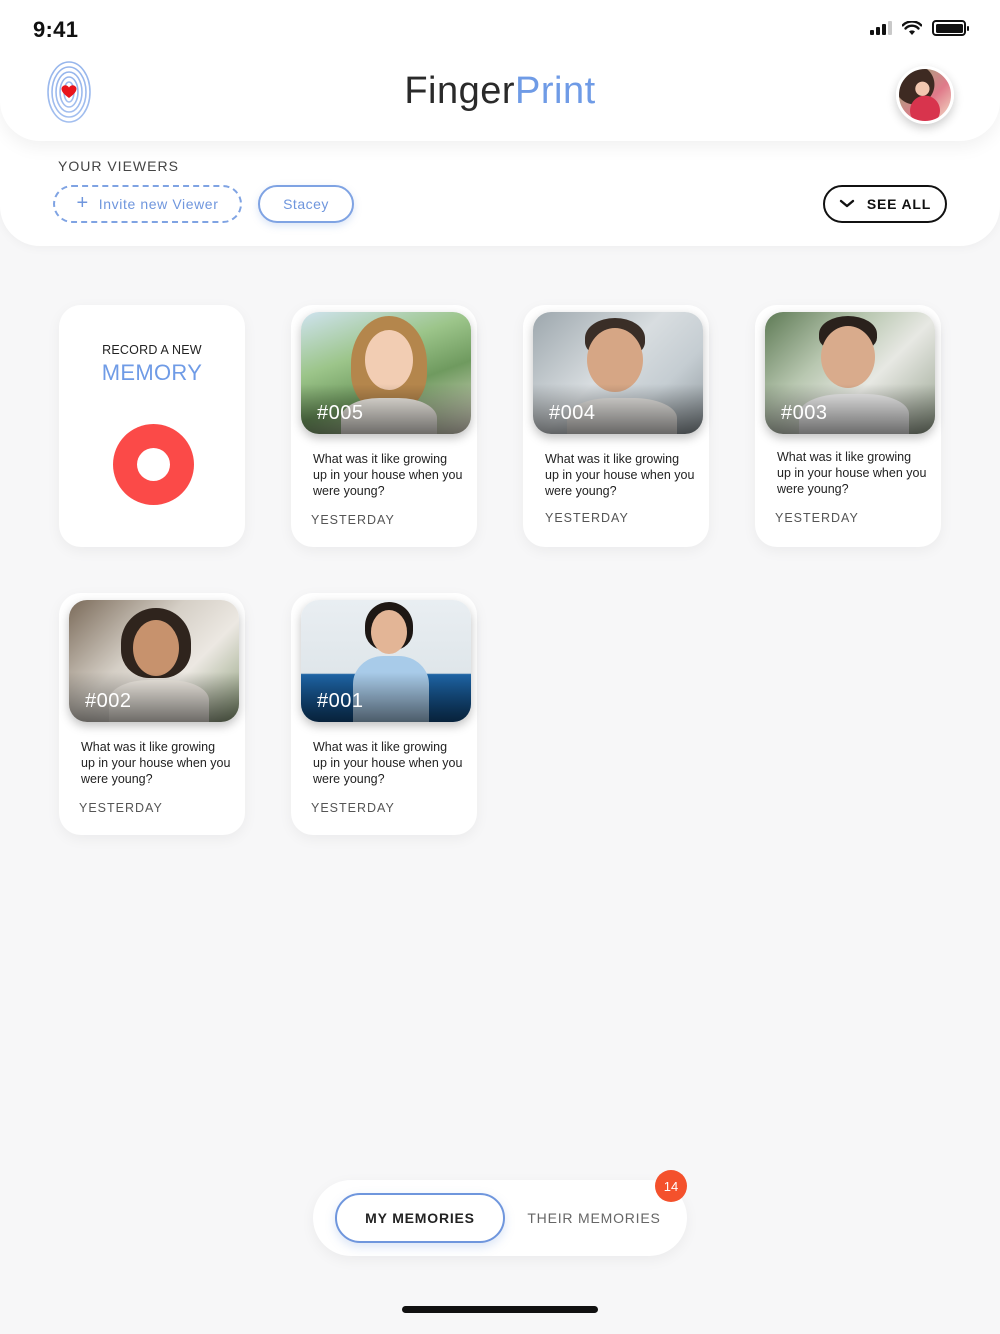 The image size is (1000, 1334). I want to click on app-title-part2: Print, so click(555, 91).